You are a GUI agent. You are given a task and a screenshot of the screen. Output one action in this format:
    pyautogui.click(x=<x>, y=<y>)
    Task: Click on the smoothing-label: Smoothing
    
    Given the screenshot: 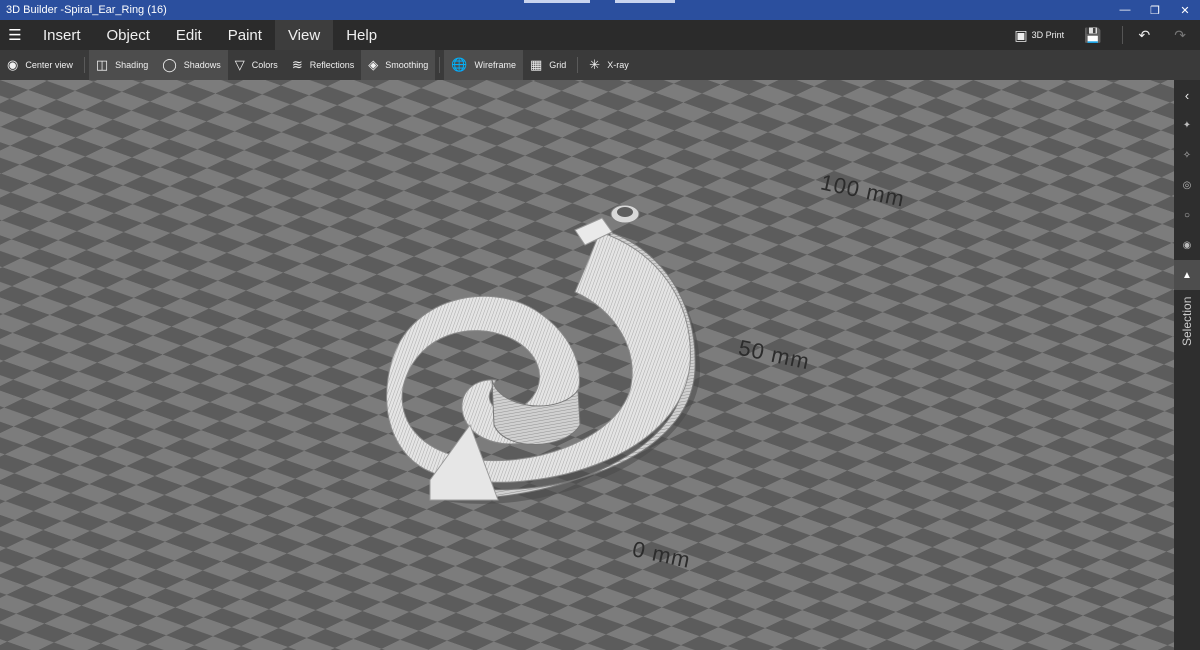 What is the action you would take?
    pyautogui.click(x=407, y=65)
    